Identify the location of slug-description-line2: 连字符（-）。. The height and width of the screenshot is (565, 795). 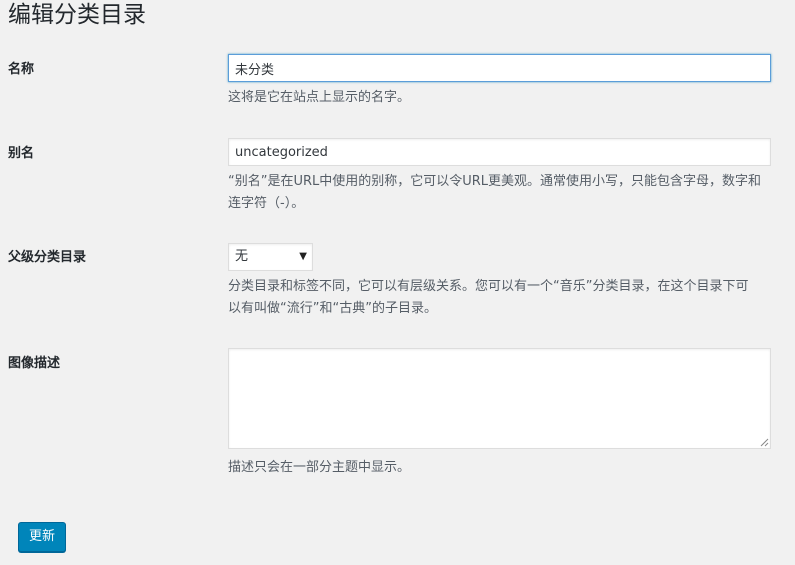
(266, 203).